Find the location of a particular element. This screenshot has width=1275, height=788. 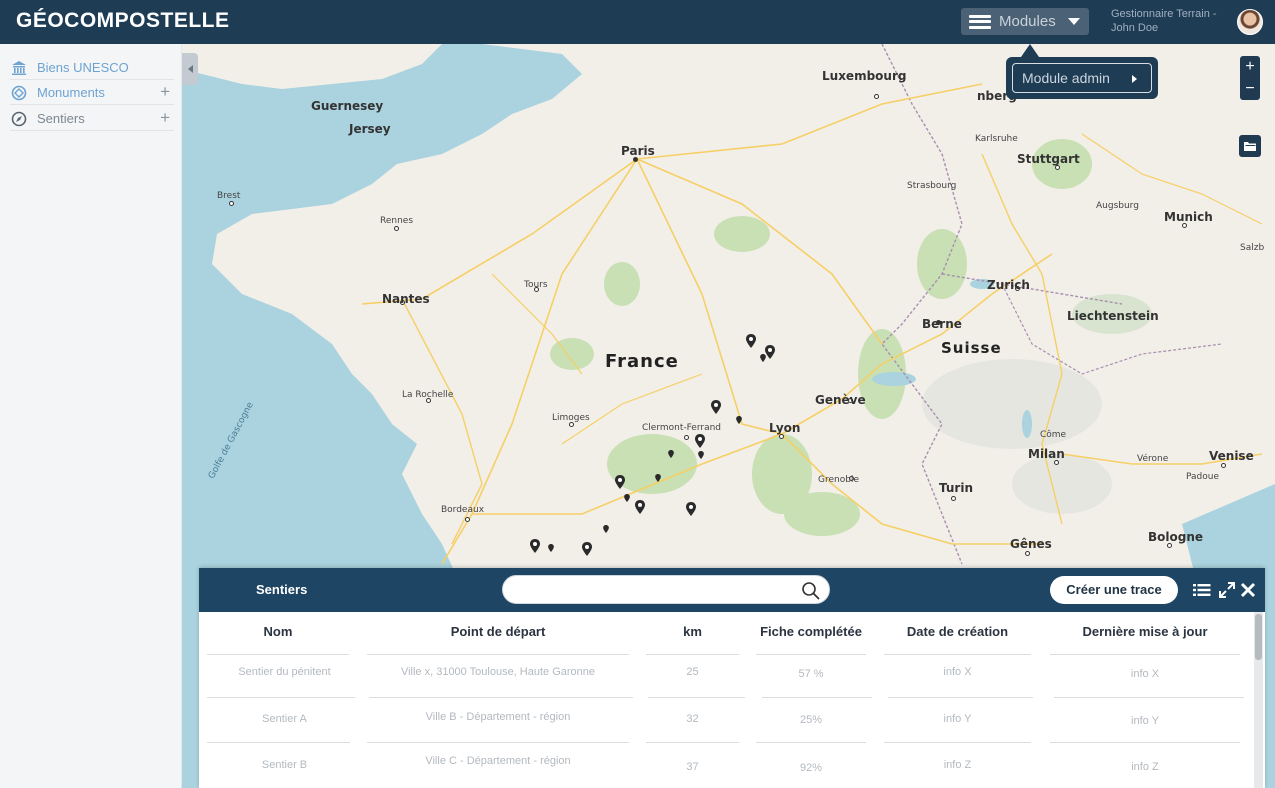

map-label-augsburg: Augsburg is located at coordinates (1117, 206).